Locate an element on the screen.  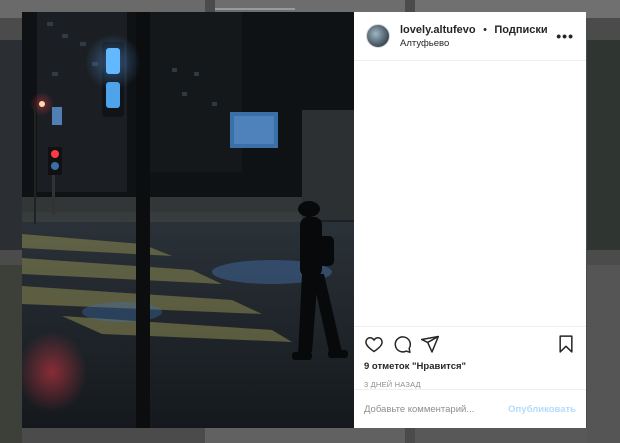
avatar is located at coordinates (378, 36).